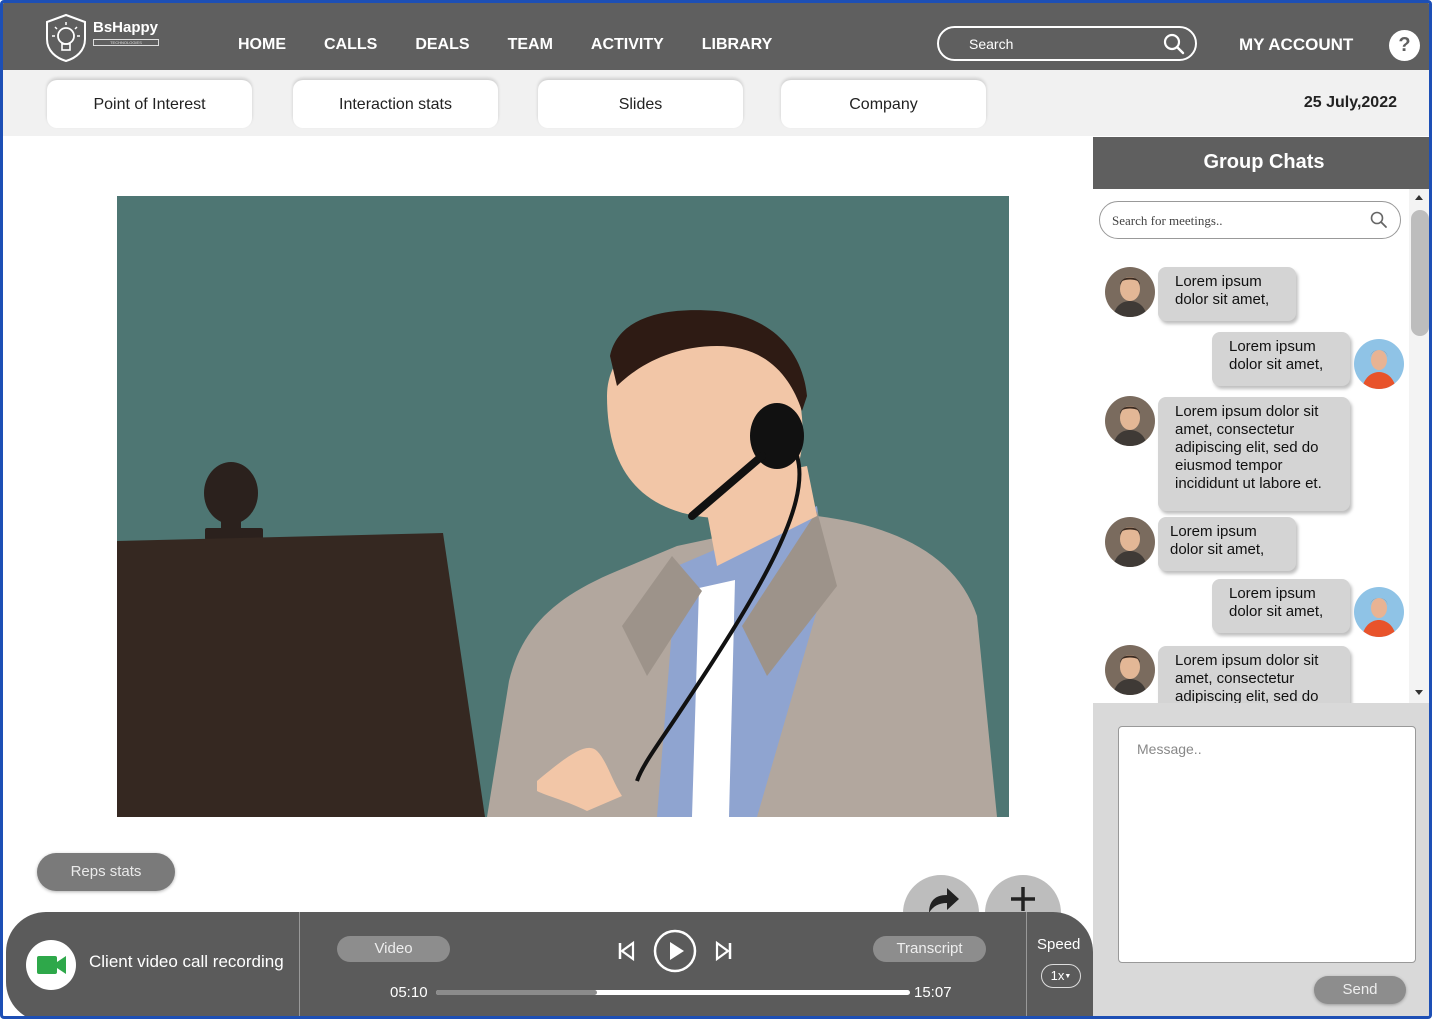 The height and width of the screenshot is (1019, 1432). Describe the element at coordinates (1057, 975) in the screenshot. I see `speed-value: 1x` at that location.